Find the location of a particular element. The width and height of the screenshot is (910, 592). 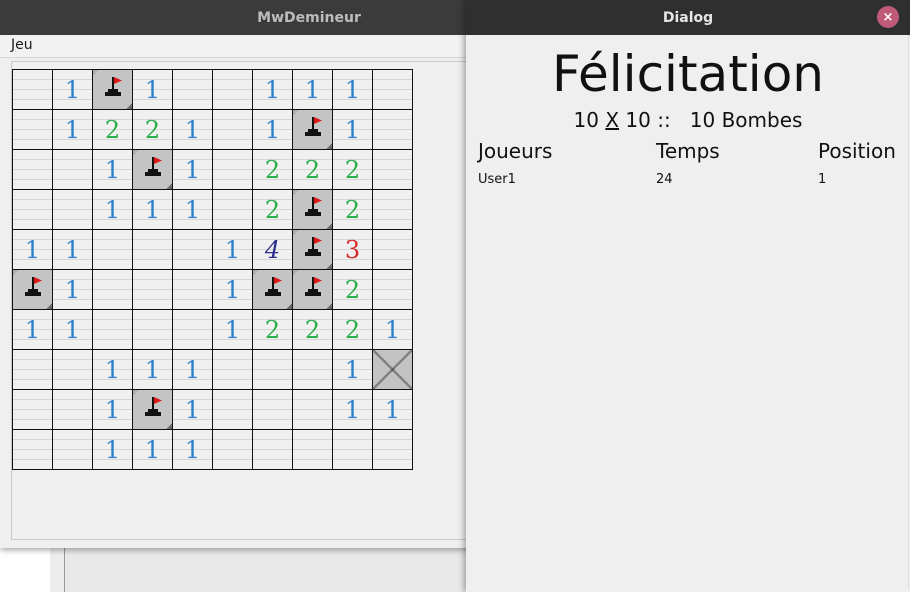

close-icon: × is located at coordinates (888, 17).